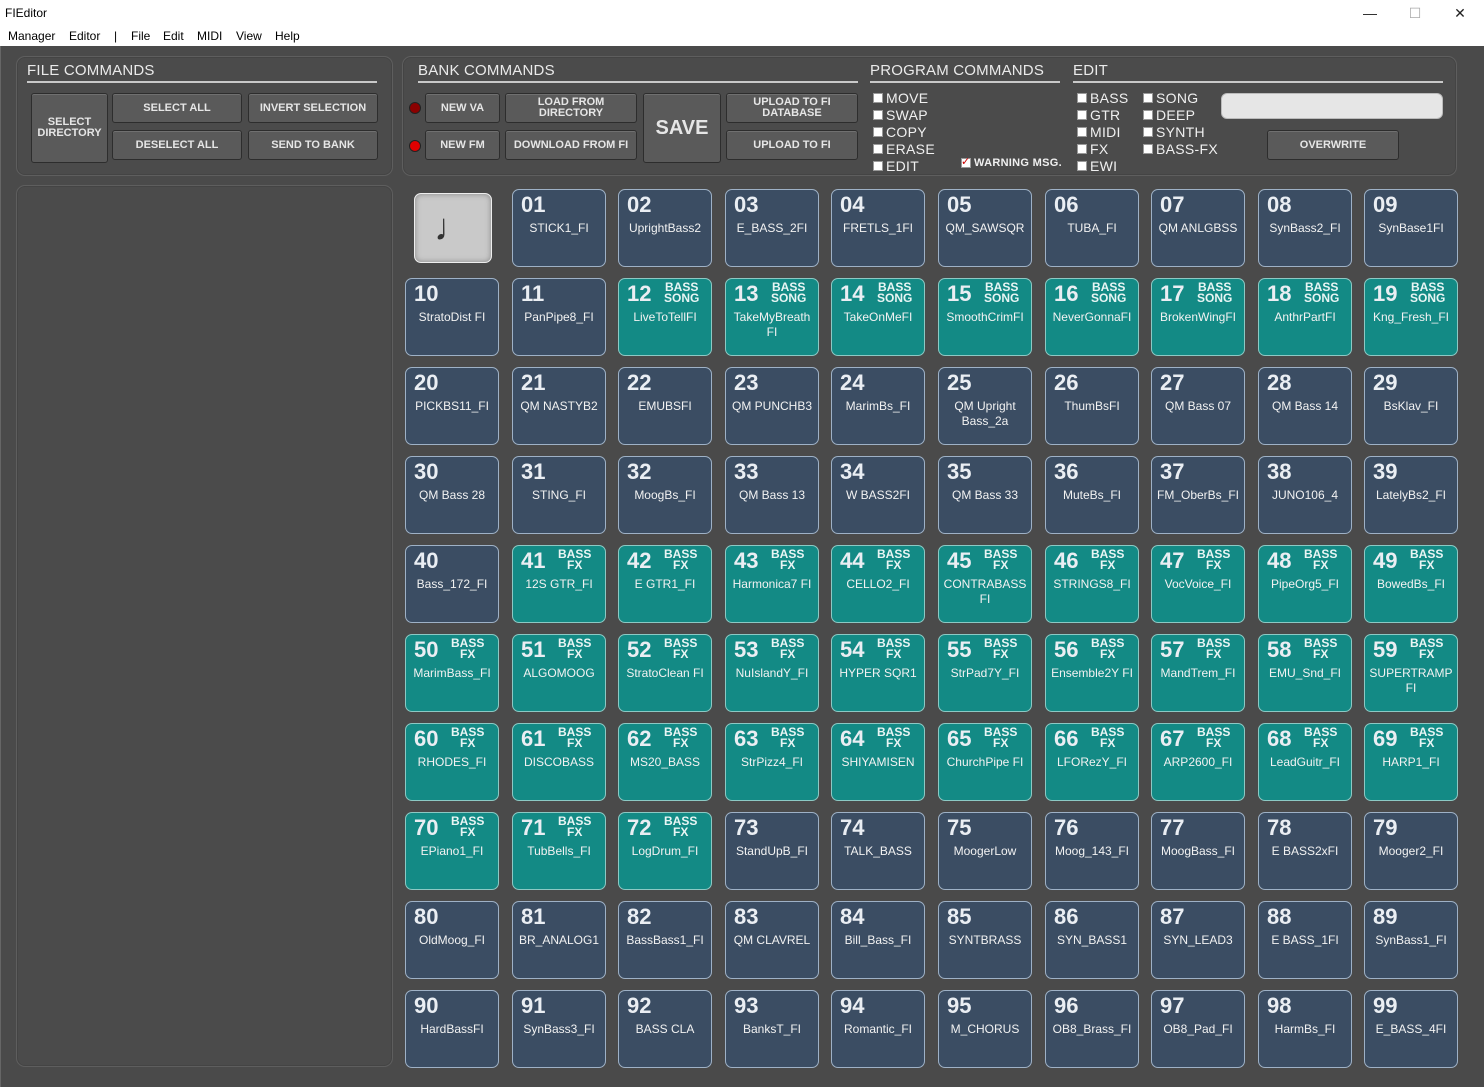  Describe the element at coordinates (1411, 584) in the screenshot. I see `program-slot-49: 49 BASS FX BowedBs_FI` at that location.